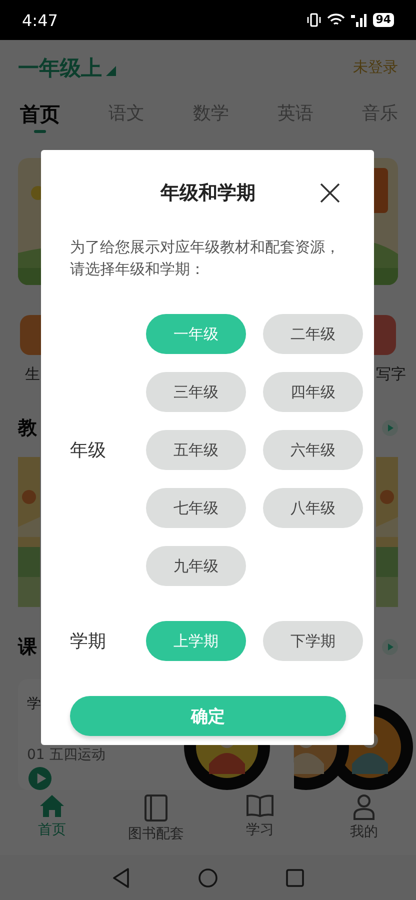 This screenshot has height=900, width=416. Describe the element at coordinates (260, 830) in the screenshot. I see `nav-label: 学习` at that location.